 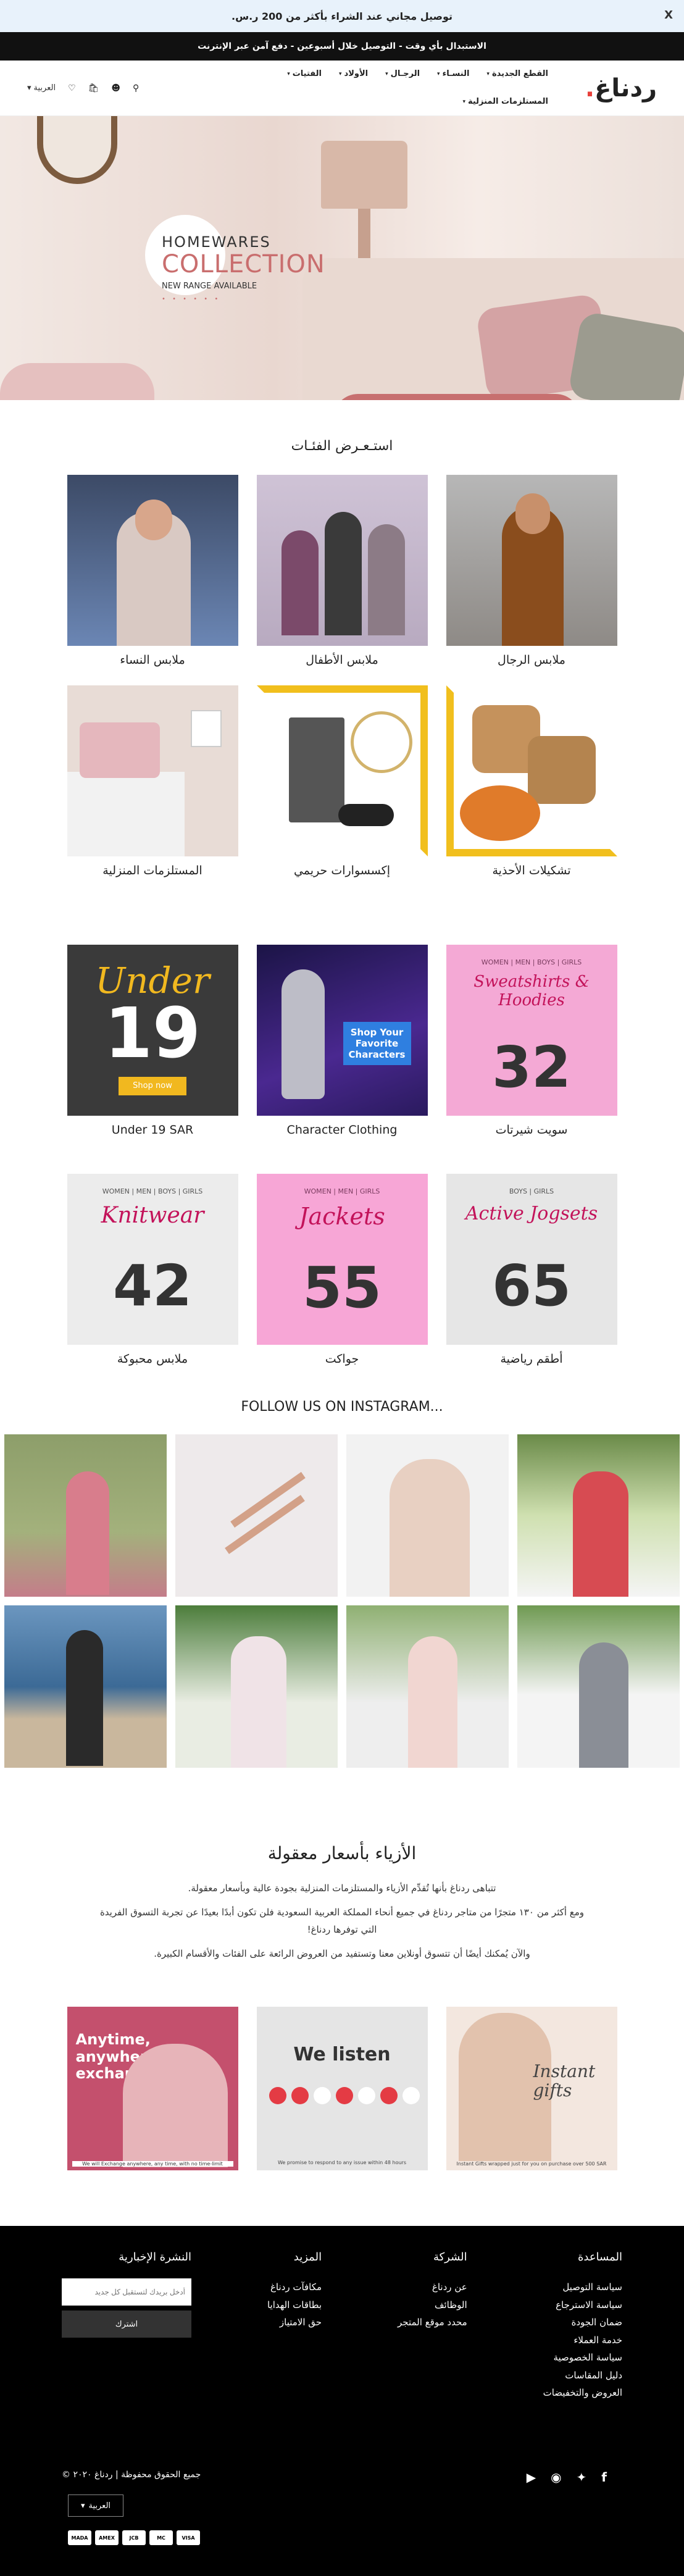 What do you see at coordinates (206, 728) in the screenshot?
I see `lamp-graphic` at bounding box center [206, 728].